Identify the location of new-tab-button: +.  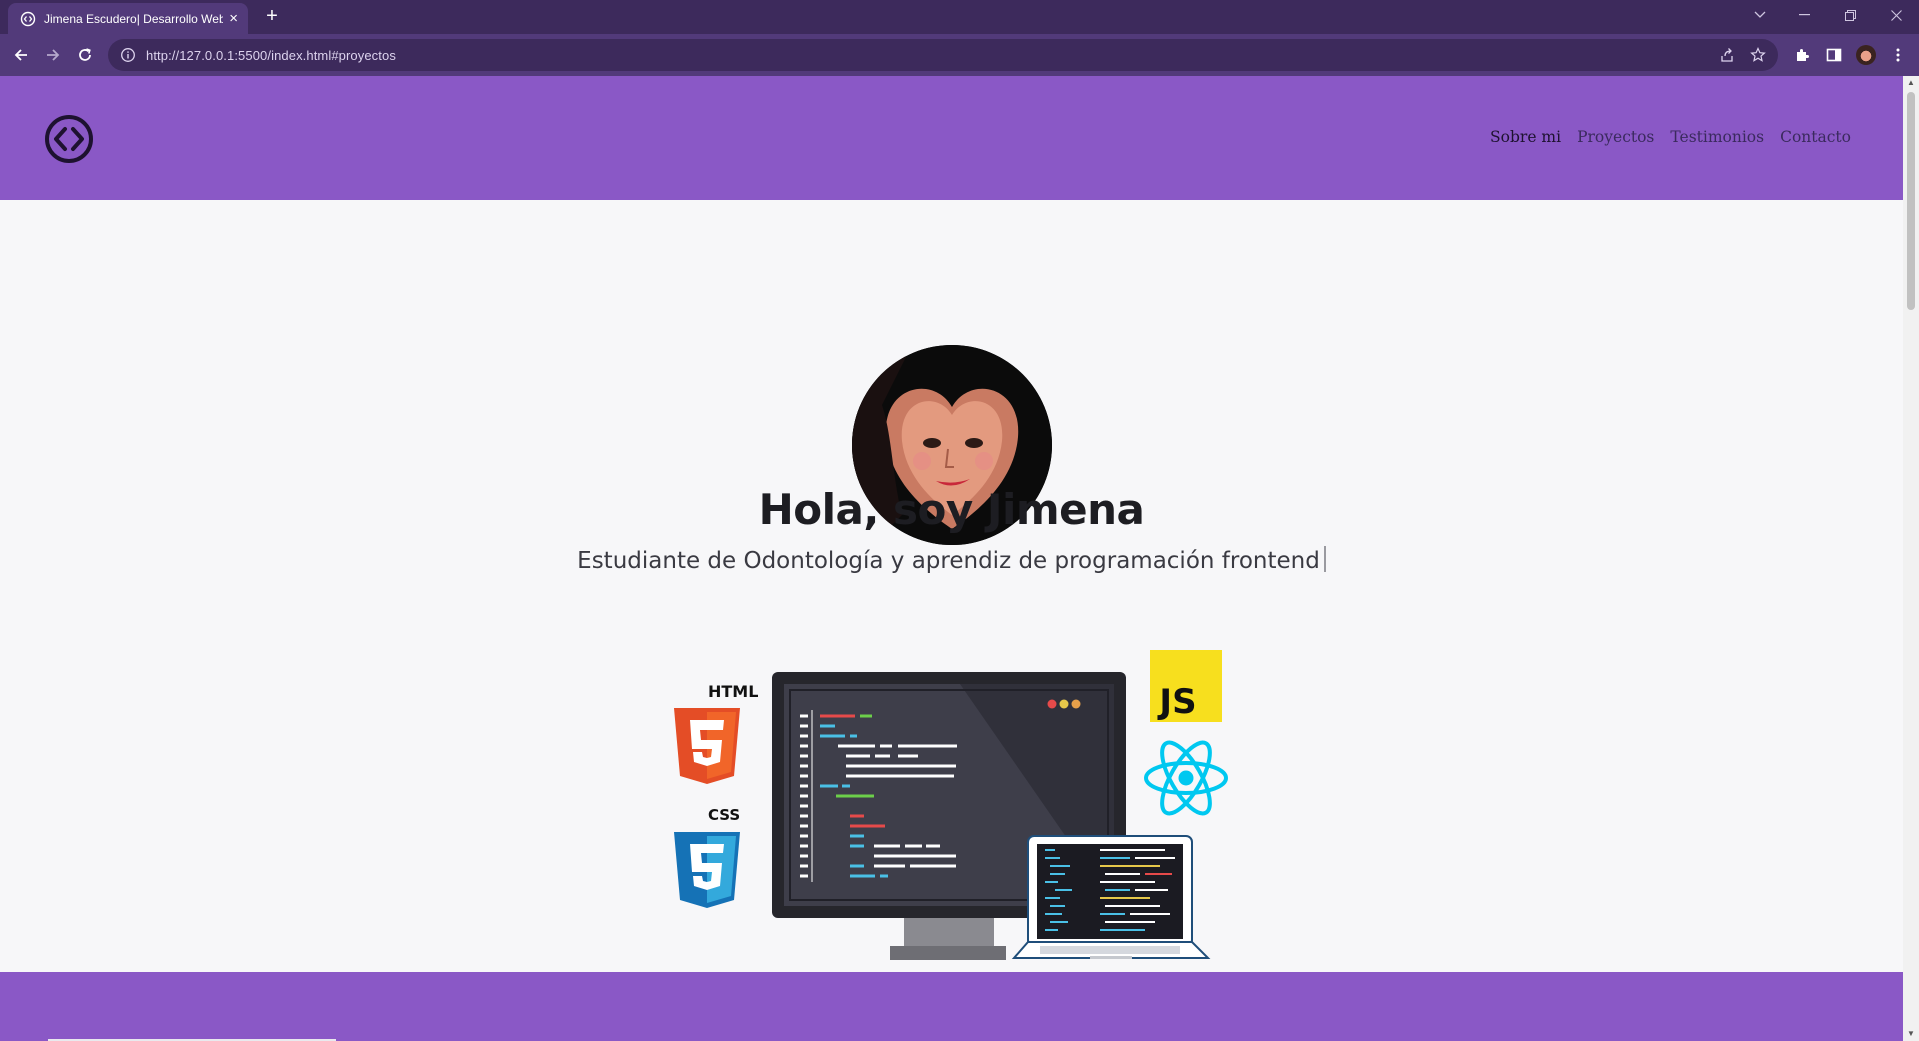
(272, 16).